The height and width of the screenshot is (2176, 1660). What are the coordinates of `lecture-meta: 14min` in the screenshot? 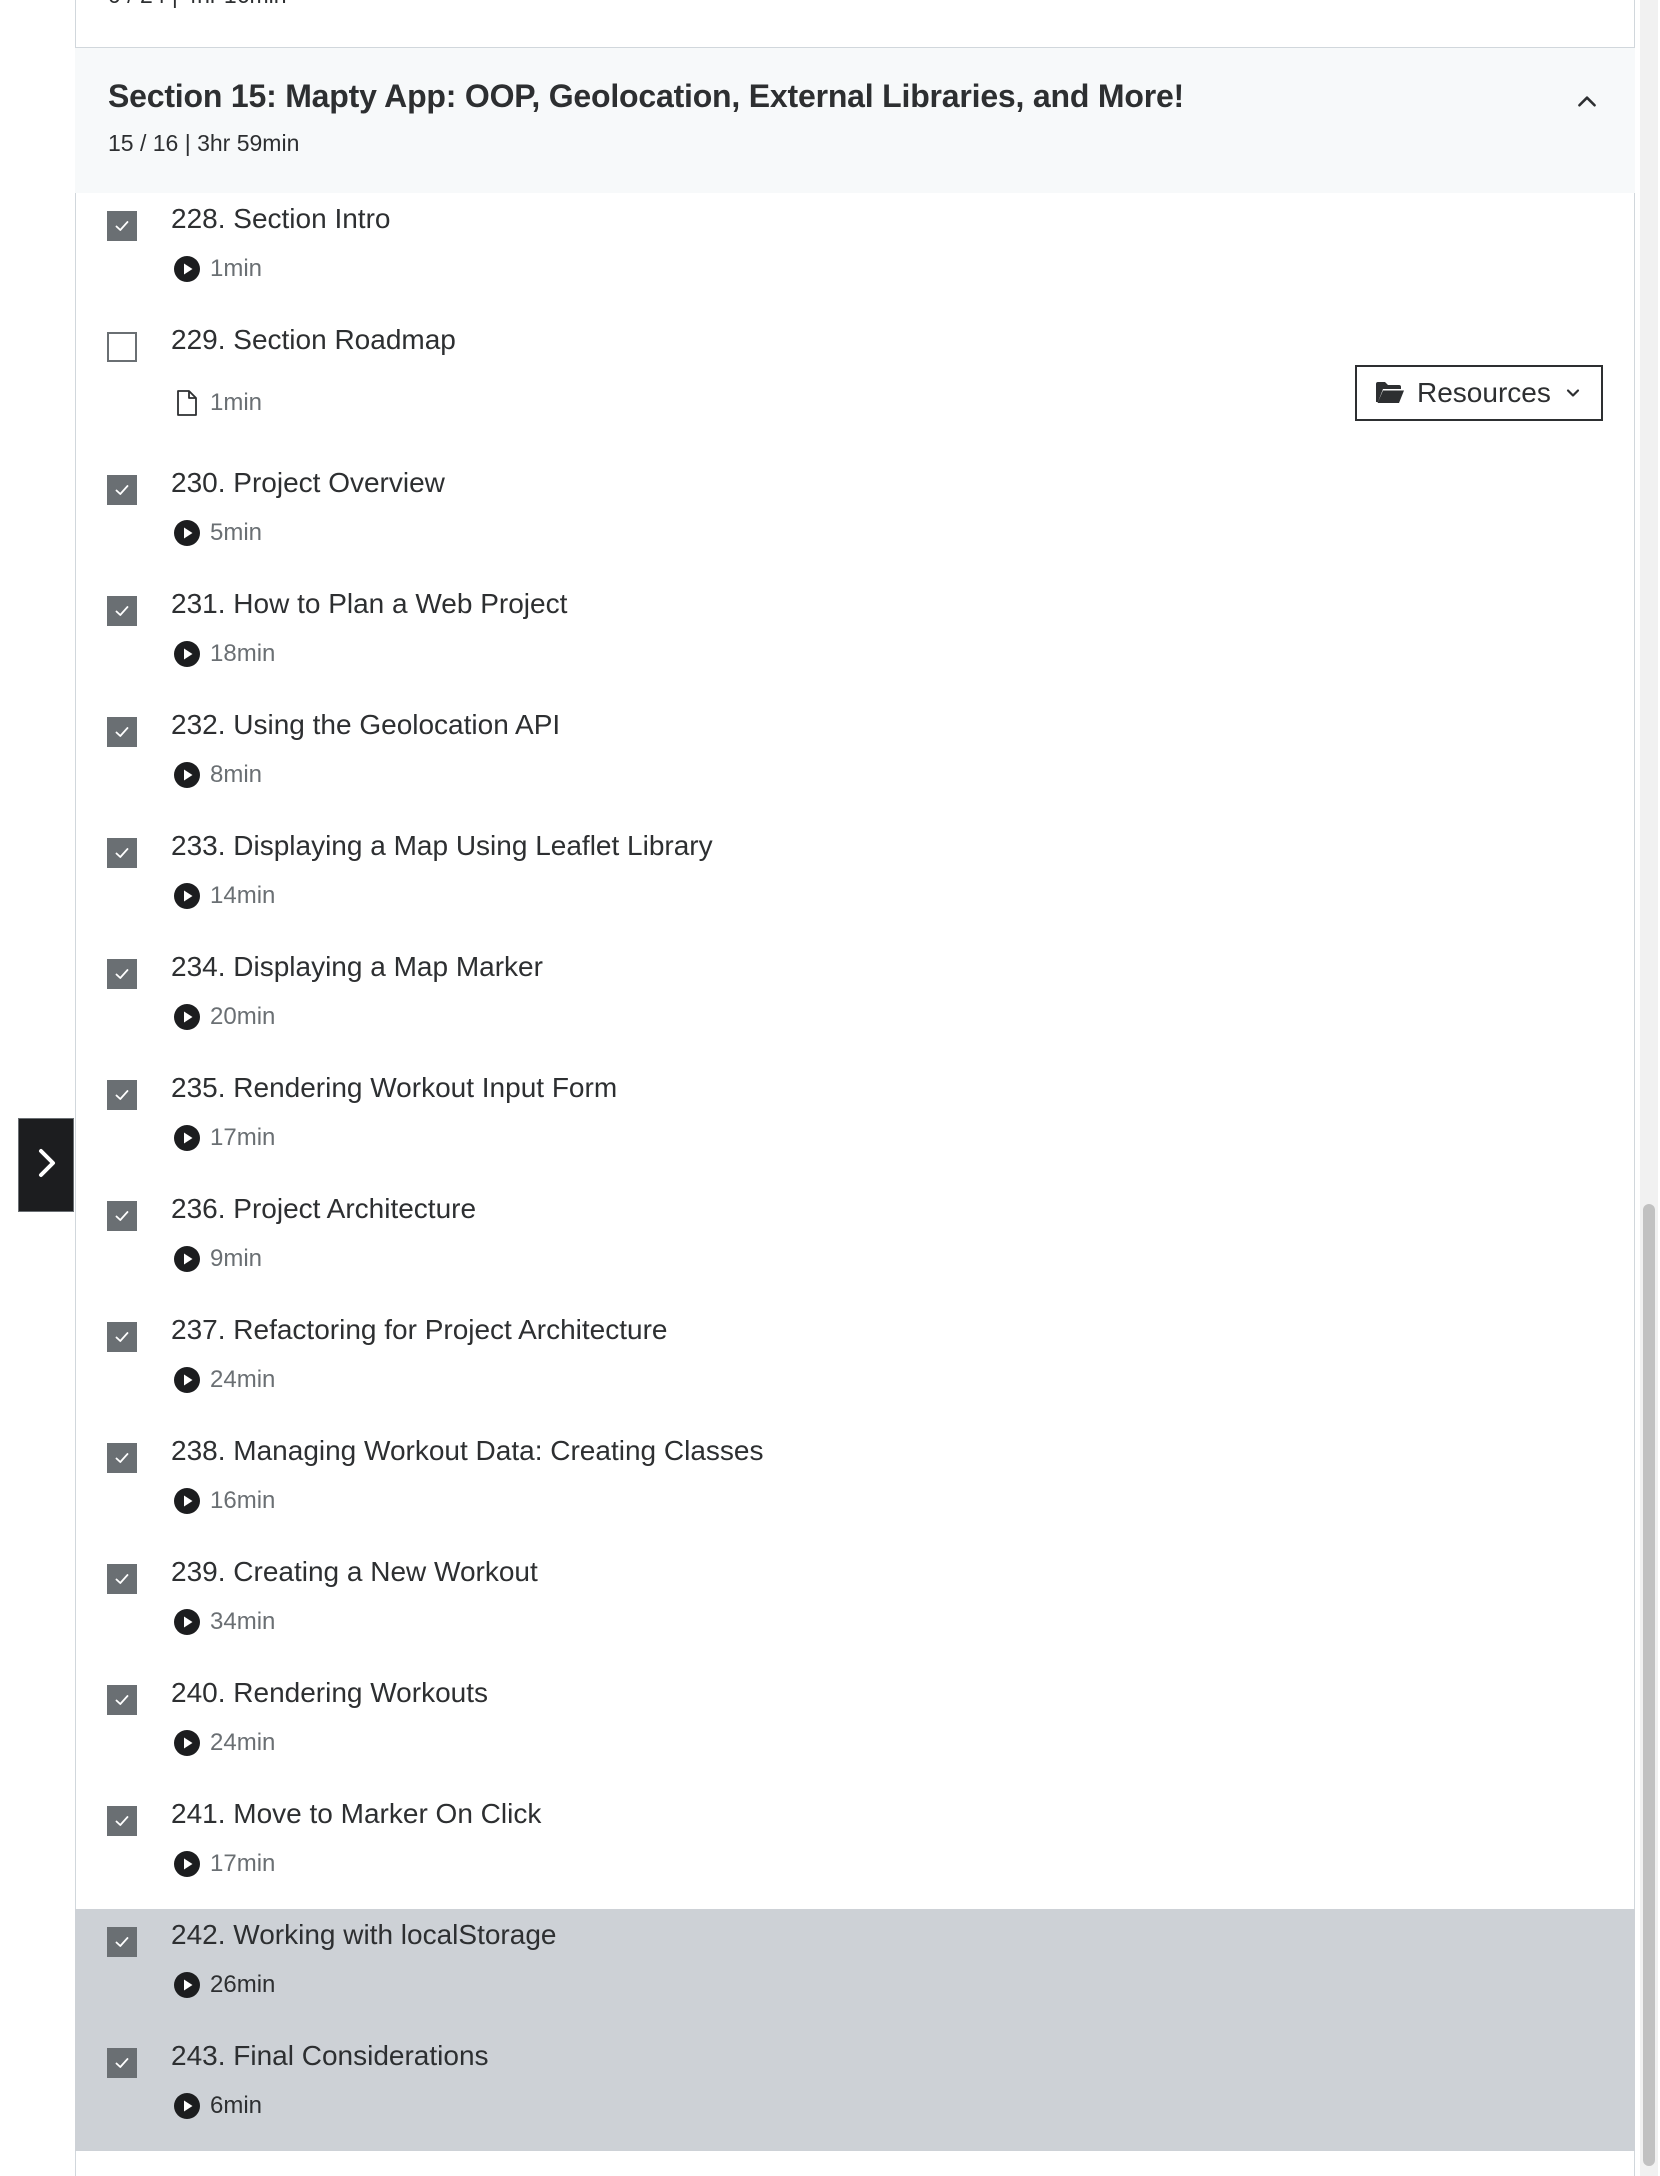 It's located at (224, 896).